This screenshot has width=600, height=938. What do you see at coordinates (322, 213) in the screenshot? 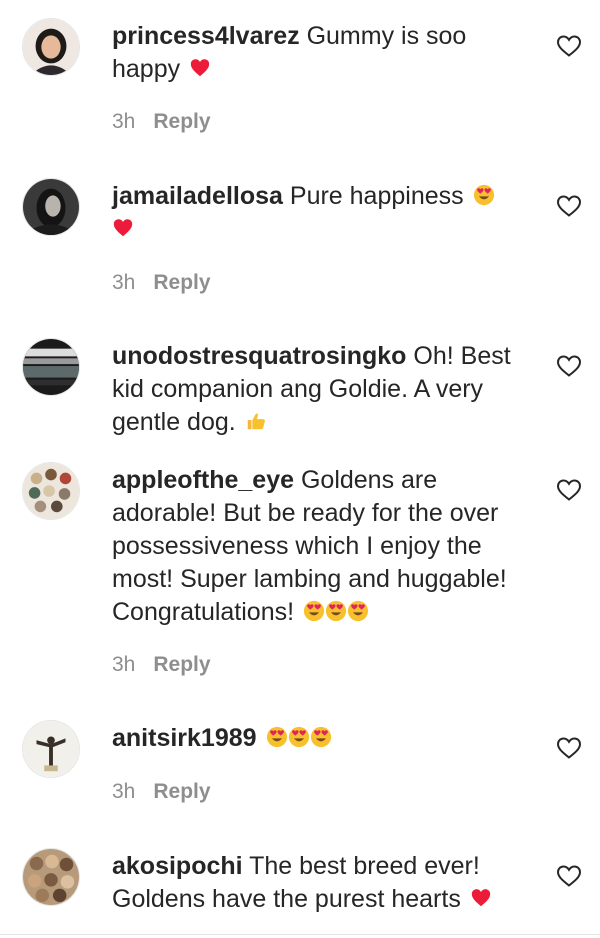
I see `comment-text: jamailadellosa Pure happiness` at bounding box center [322, 213].